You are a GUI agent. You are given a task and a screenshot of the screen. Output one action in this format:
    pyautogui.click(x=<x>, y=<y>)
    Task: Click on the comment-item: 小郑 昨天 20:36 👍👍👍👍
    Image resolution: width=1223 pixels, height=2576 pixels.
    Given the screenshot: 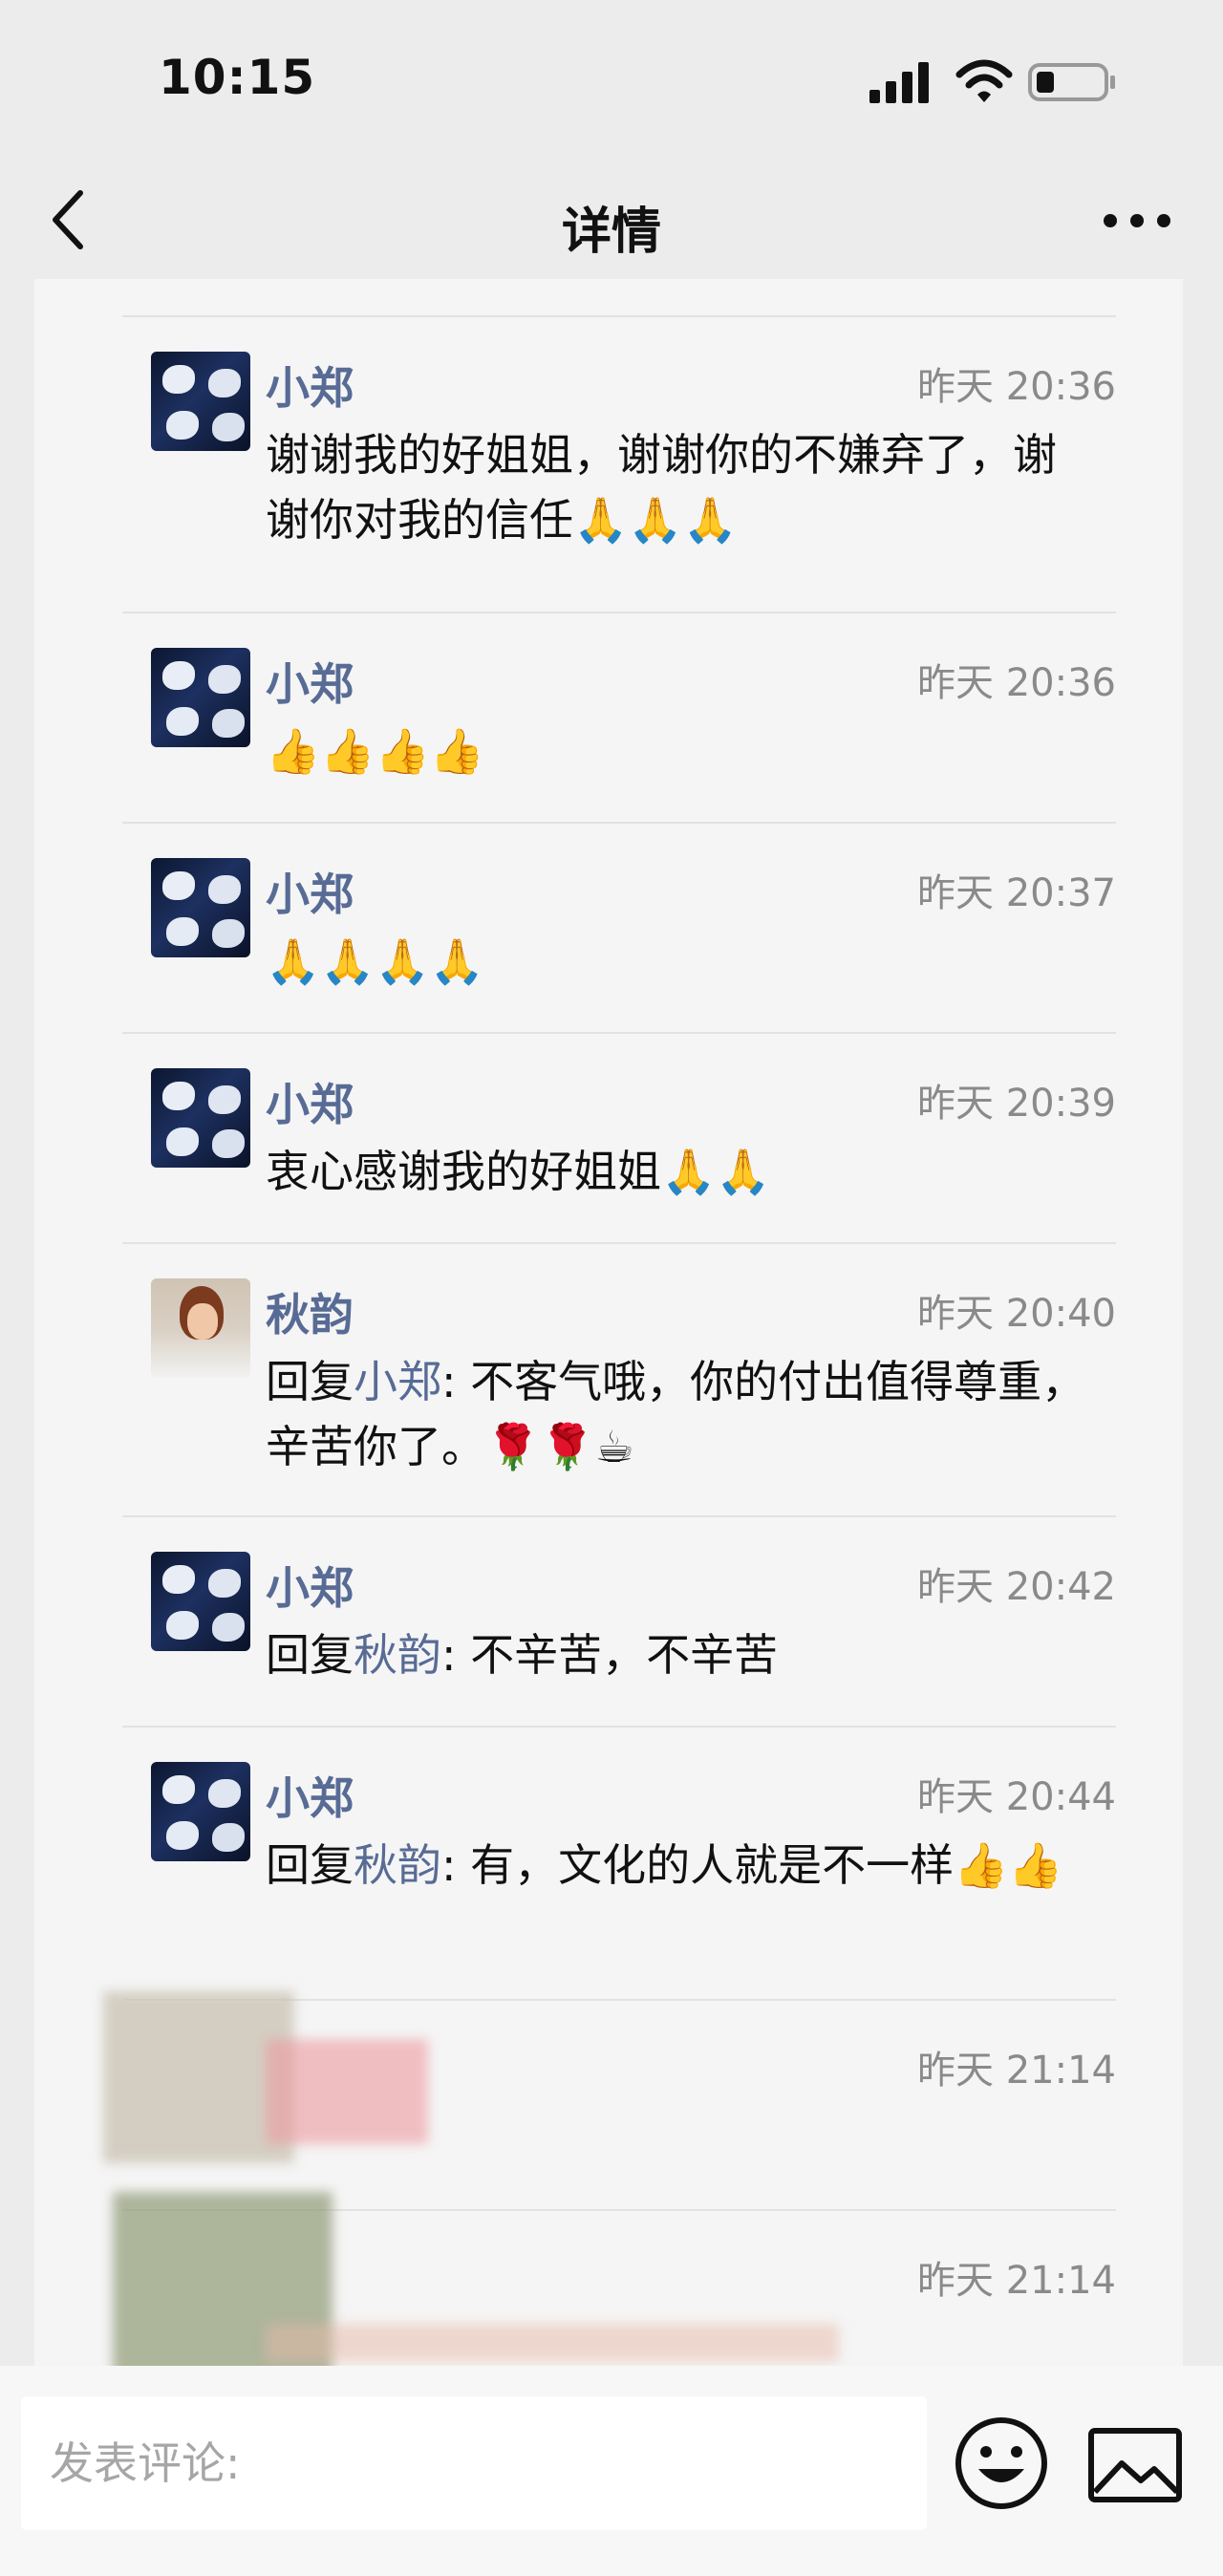 What is the action you would take?
    pyautogui.click(x=619, y=717)
    